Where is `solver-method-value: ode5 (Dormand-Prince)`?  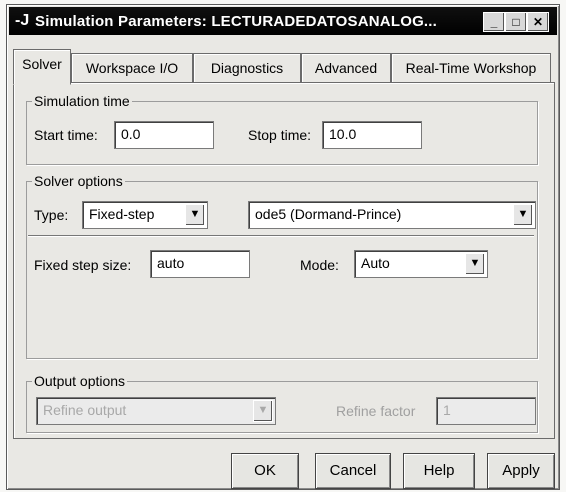
solver-method-value: ode5 (Dormand-Prince) is located at coordinates (328, 214).